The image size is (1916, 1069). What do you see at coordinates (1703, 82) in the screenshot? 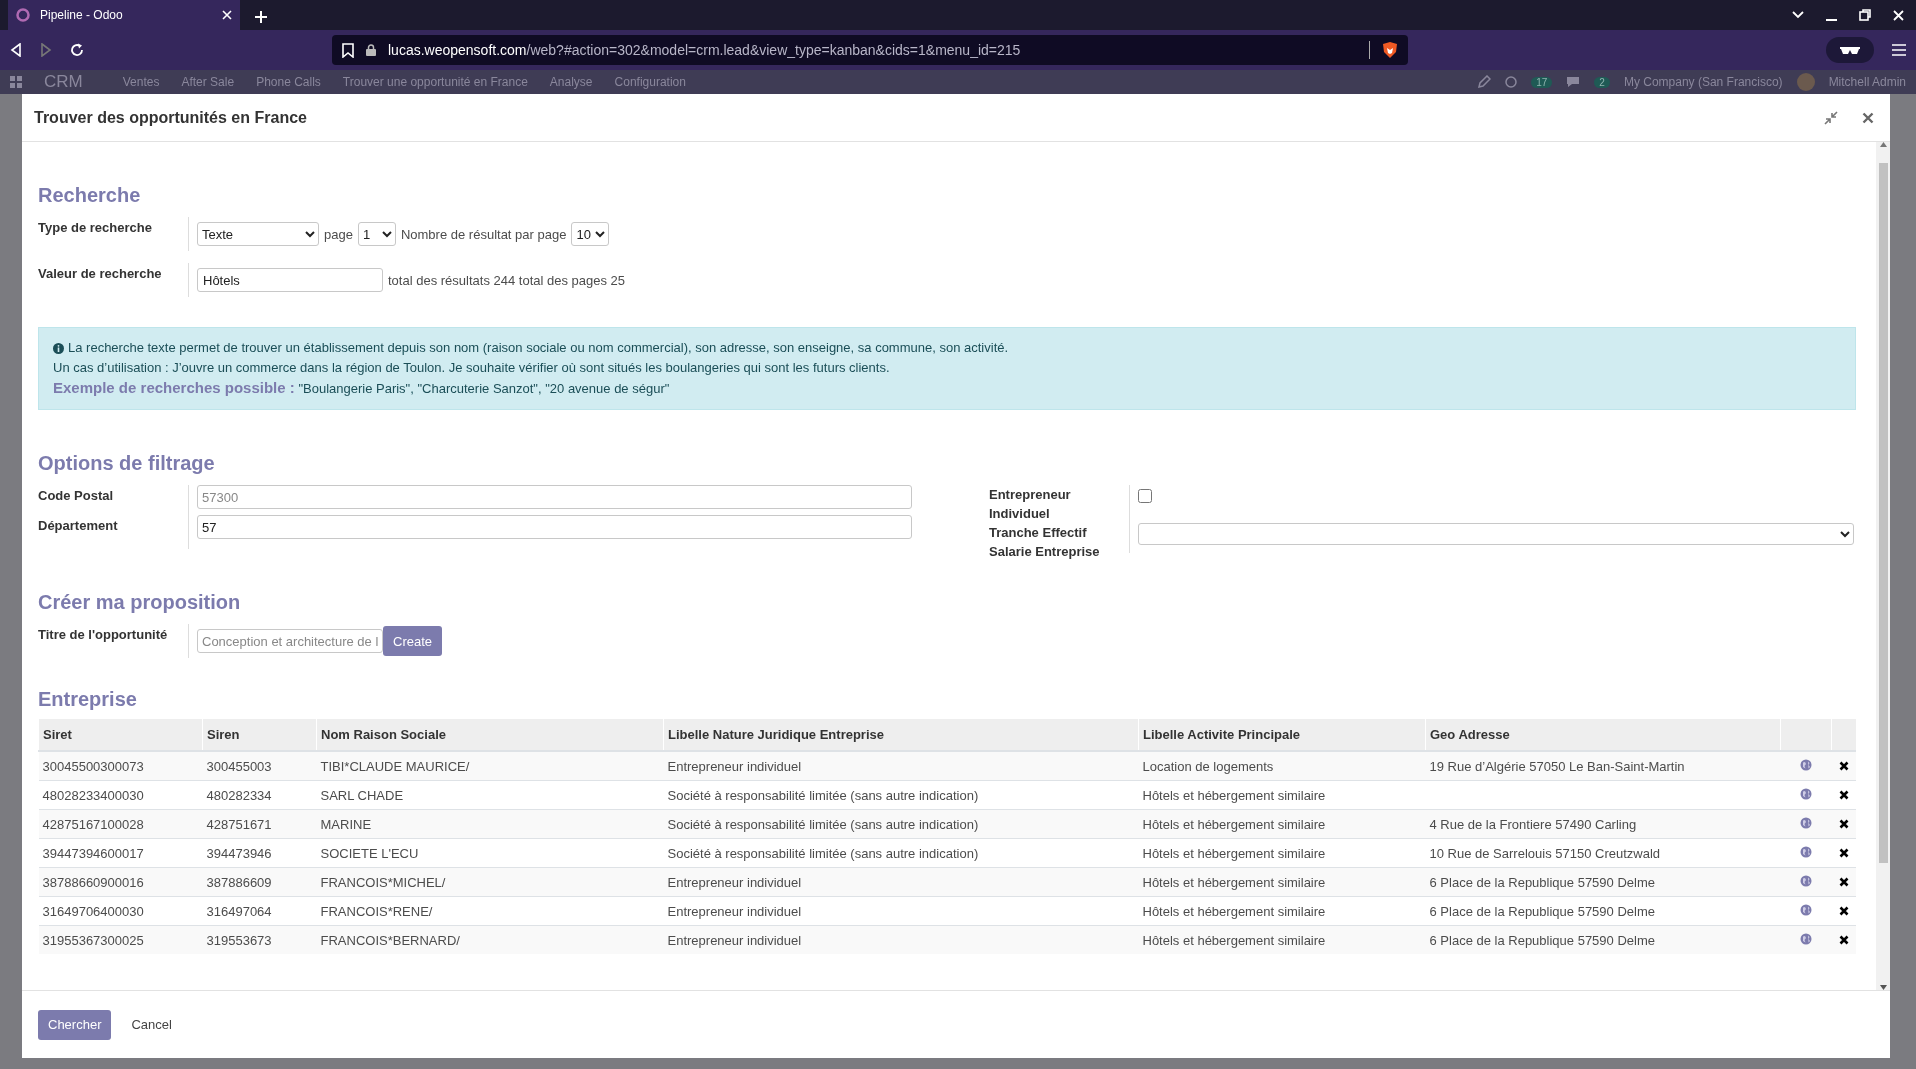
I see `company-switcher: My Company (San Francisco)` at bounding box center [1703, 82].